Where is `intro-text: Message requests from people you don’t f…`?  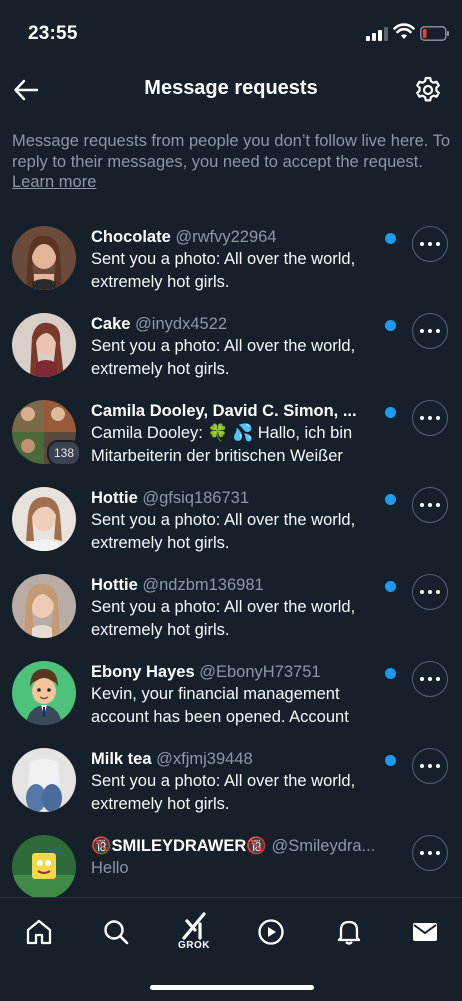
intro-text: Message requests from people you don’t f… is located at coordinates (232, 162).